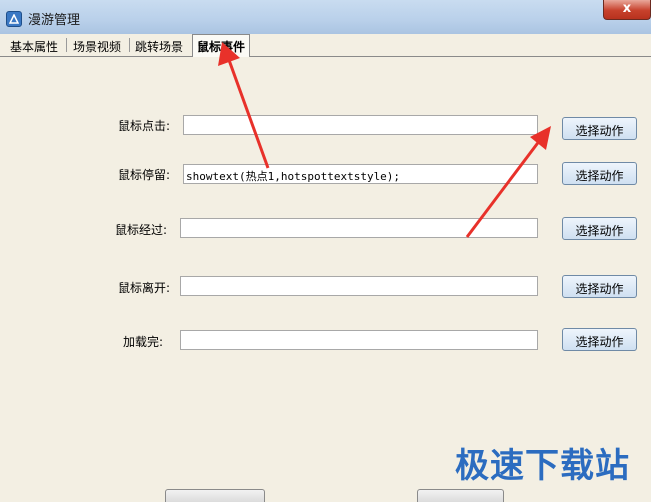 The height and width of the screenshot is (502, 651). I want to click on annotation-arrow-to-button, so click(508, 182).